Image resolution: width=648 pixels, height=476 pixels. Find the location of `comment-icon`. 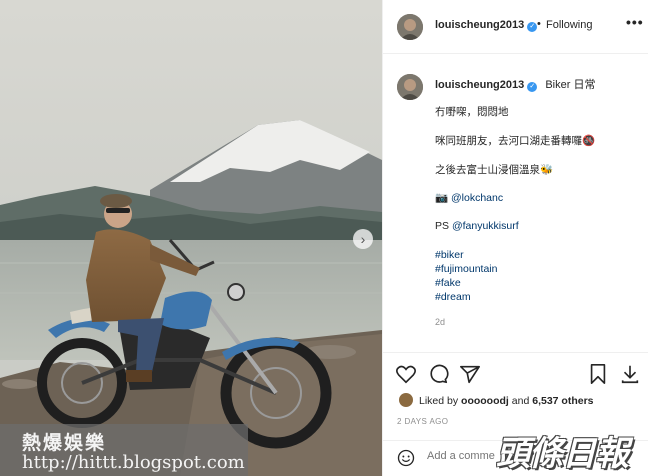

comment-icon is located at coordinates (438, 374).